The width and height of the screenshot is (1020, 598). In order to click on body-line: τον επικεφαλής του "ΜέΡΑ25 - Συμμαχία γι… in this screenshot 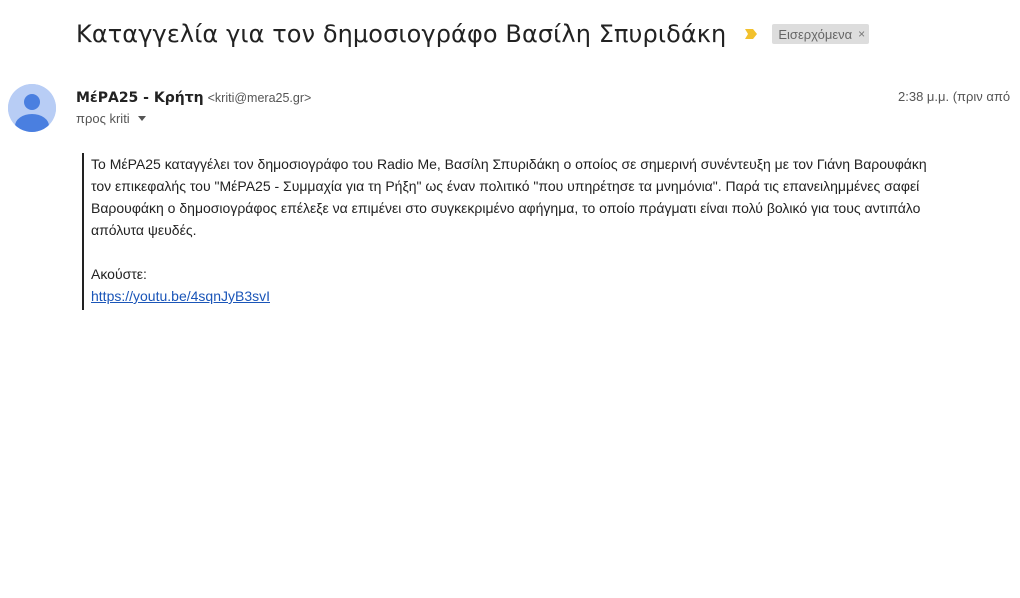, I will do `click(505, 186)`.